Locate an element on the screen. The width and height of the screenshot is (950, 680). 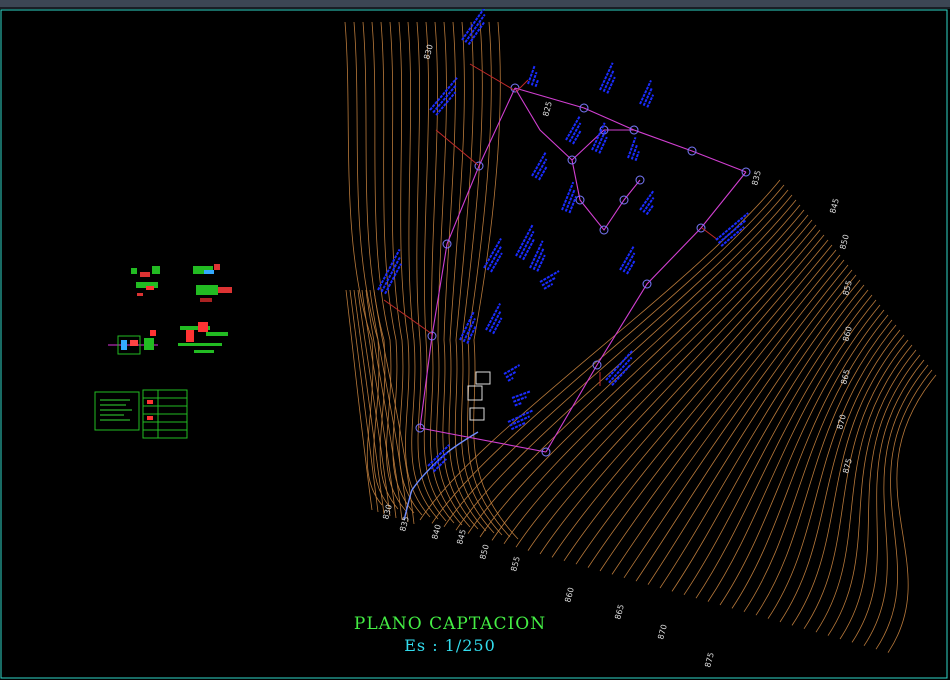
intake-structures is located at coordinates (479, 396).